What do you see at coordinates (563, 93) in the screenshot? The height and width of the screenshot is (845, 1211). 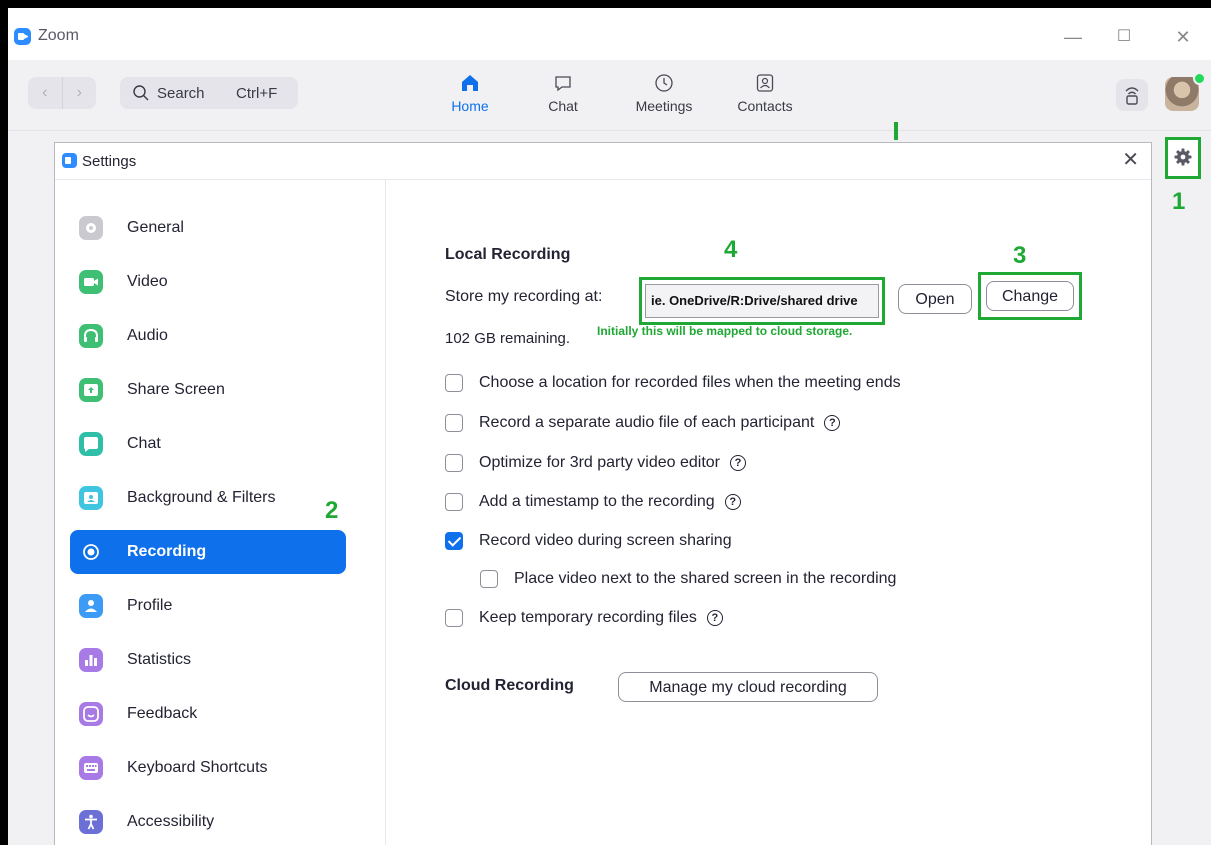 I see `tab-chat: Chat` at bounding box center [563, 93].